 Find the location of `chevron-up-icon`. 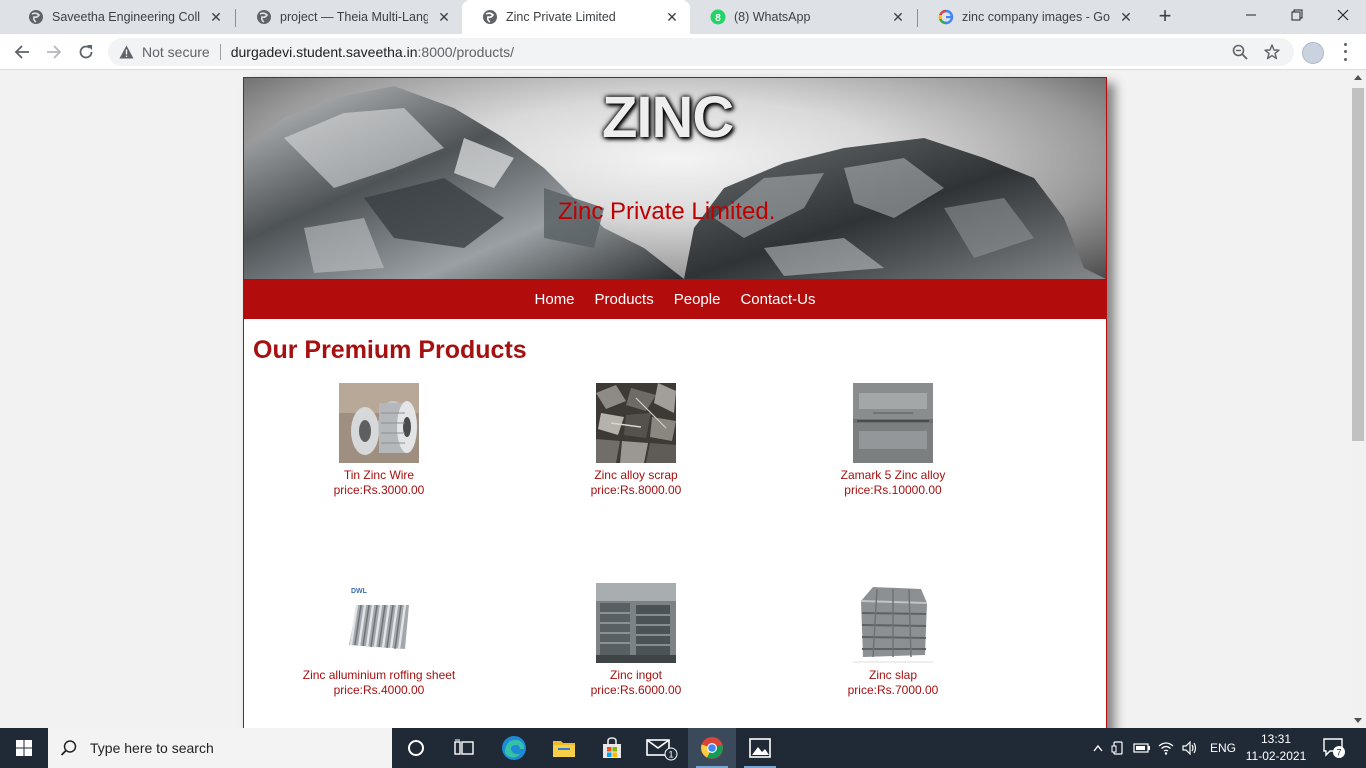

chevron-up-icon is located at coordinates (1098, 748).